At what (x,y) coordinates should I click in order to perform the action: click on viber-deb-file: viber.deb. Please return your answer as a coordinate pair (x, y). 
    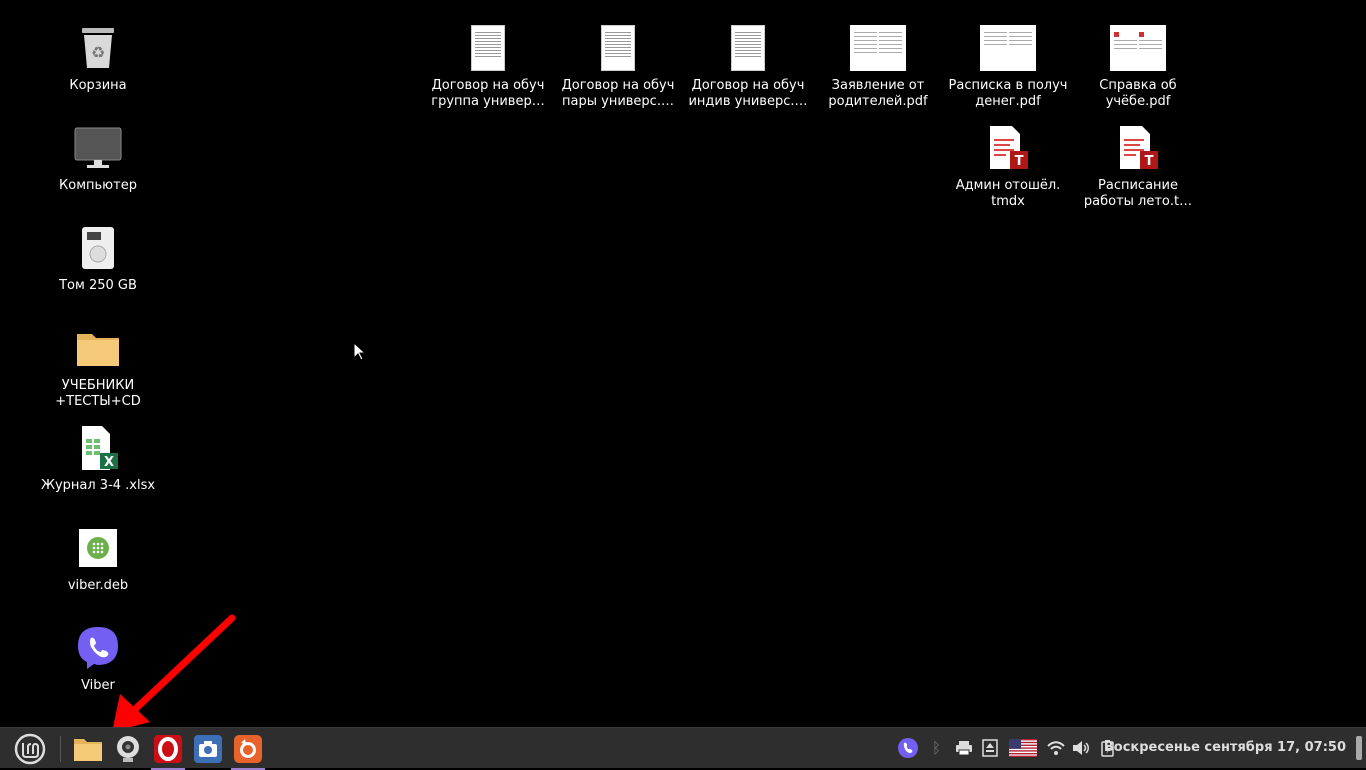
    Looking at the image, I should click on (98, 558).